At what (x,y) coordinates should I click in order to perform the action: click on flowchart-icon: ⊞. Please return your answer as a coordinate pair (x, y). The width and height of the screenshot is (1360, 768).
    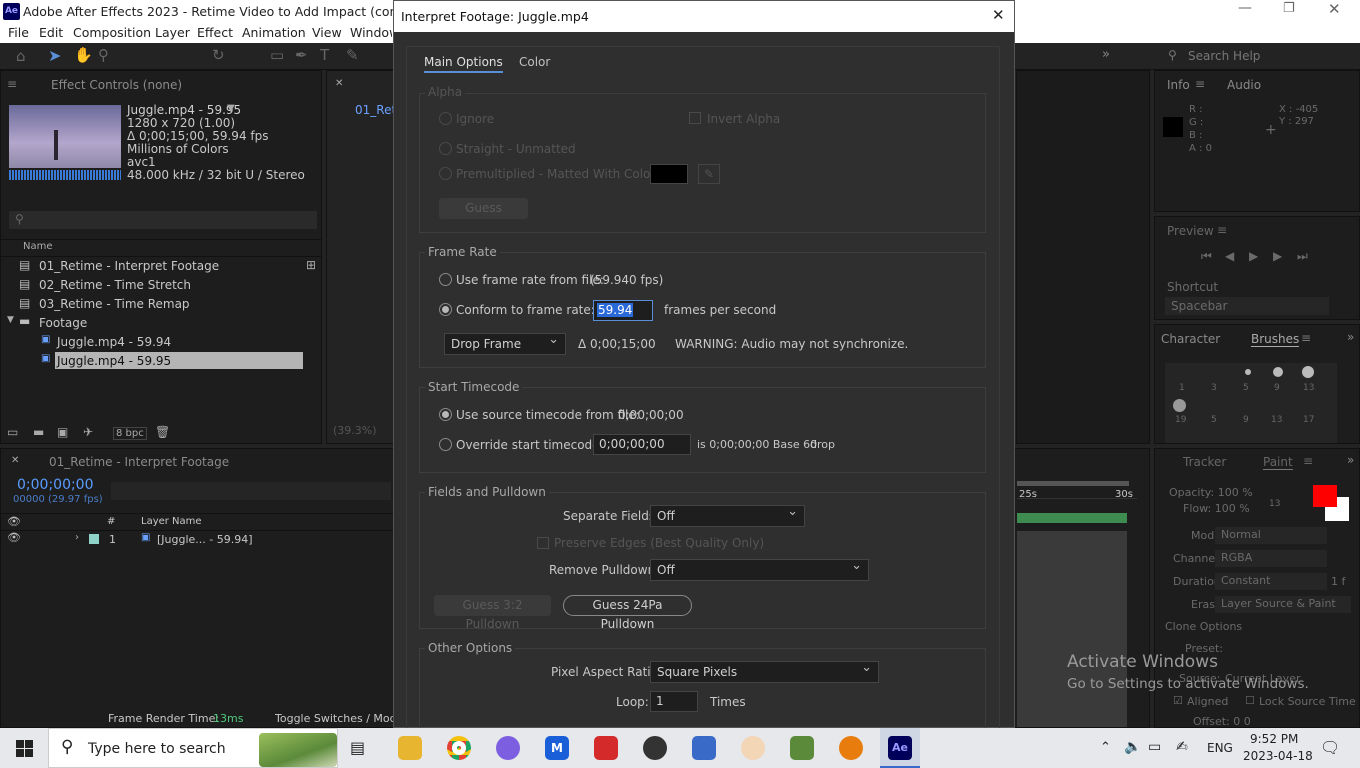
    Looking at the image, I should click on (311, 265).